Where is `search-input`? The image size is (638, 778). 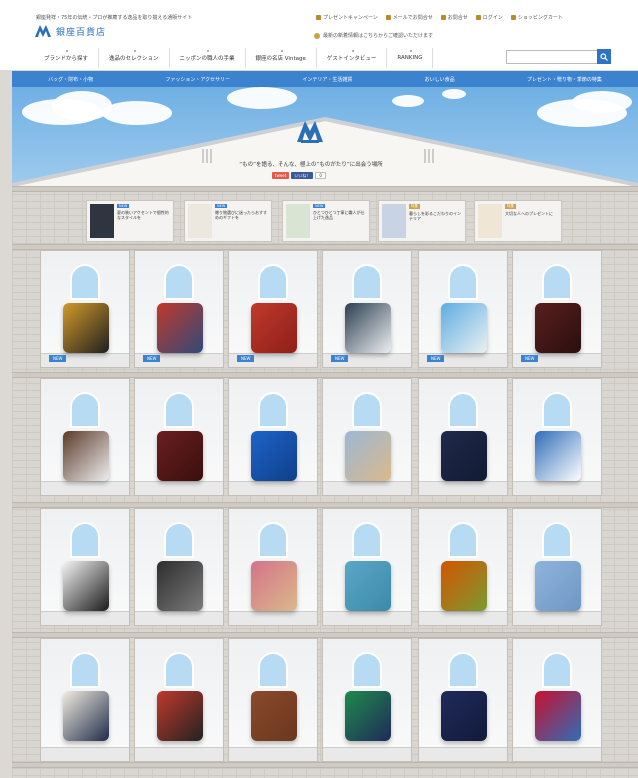 search-input is located at coordinates (558, 57).